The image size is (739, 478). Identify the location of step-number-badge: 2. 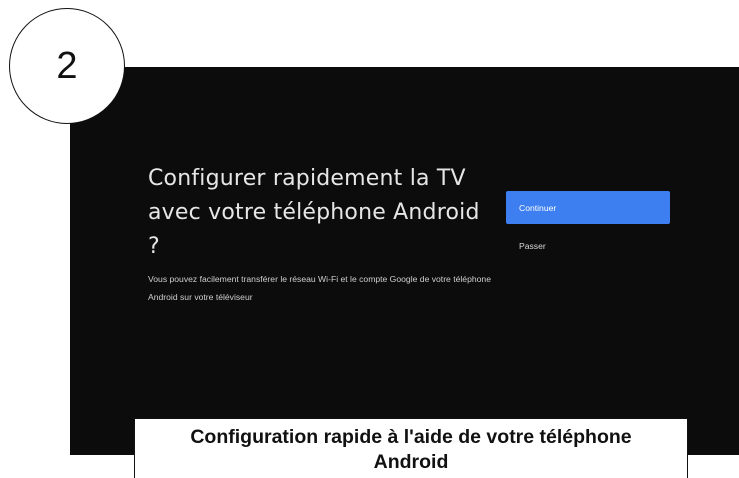
(67, 66).